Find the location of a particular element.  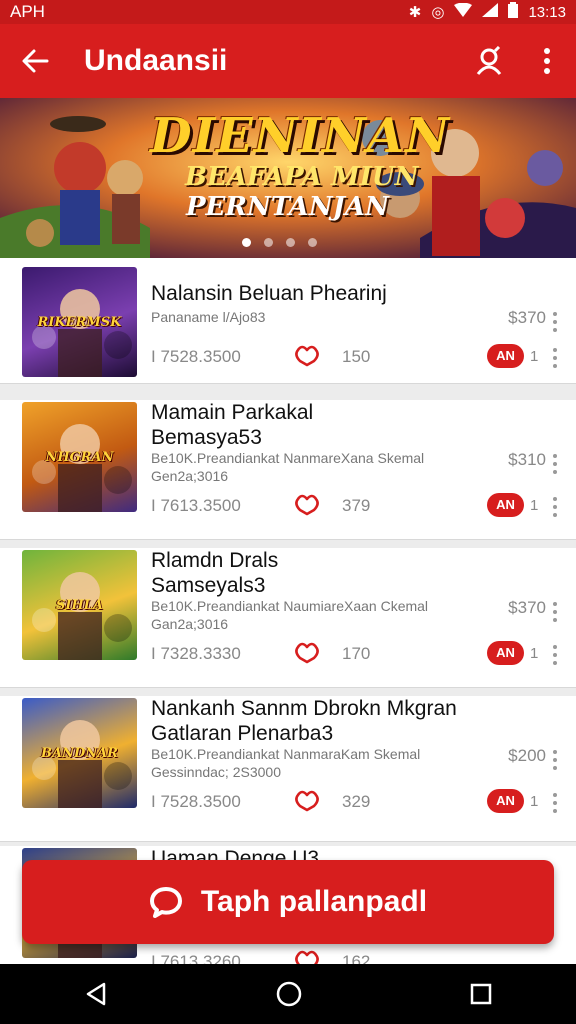

banner-tagline: PERNTANJAN is located at coordinates (287, 207).